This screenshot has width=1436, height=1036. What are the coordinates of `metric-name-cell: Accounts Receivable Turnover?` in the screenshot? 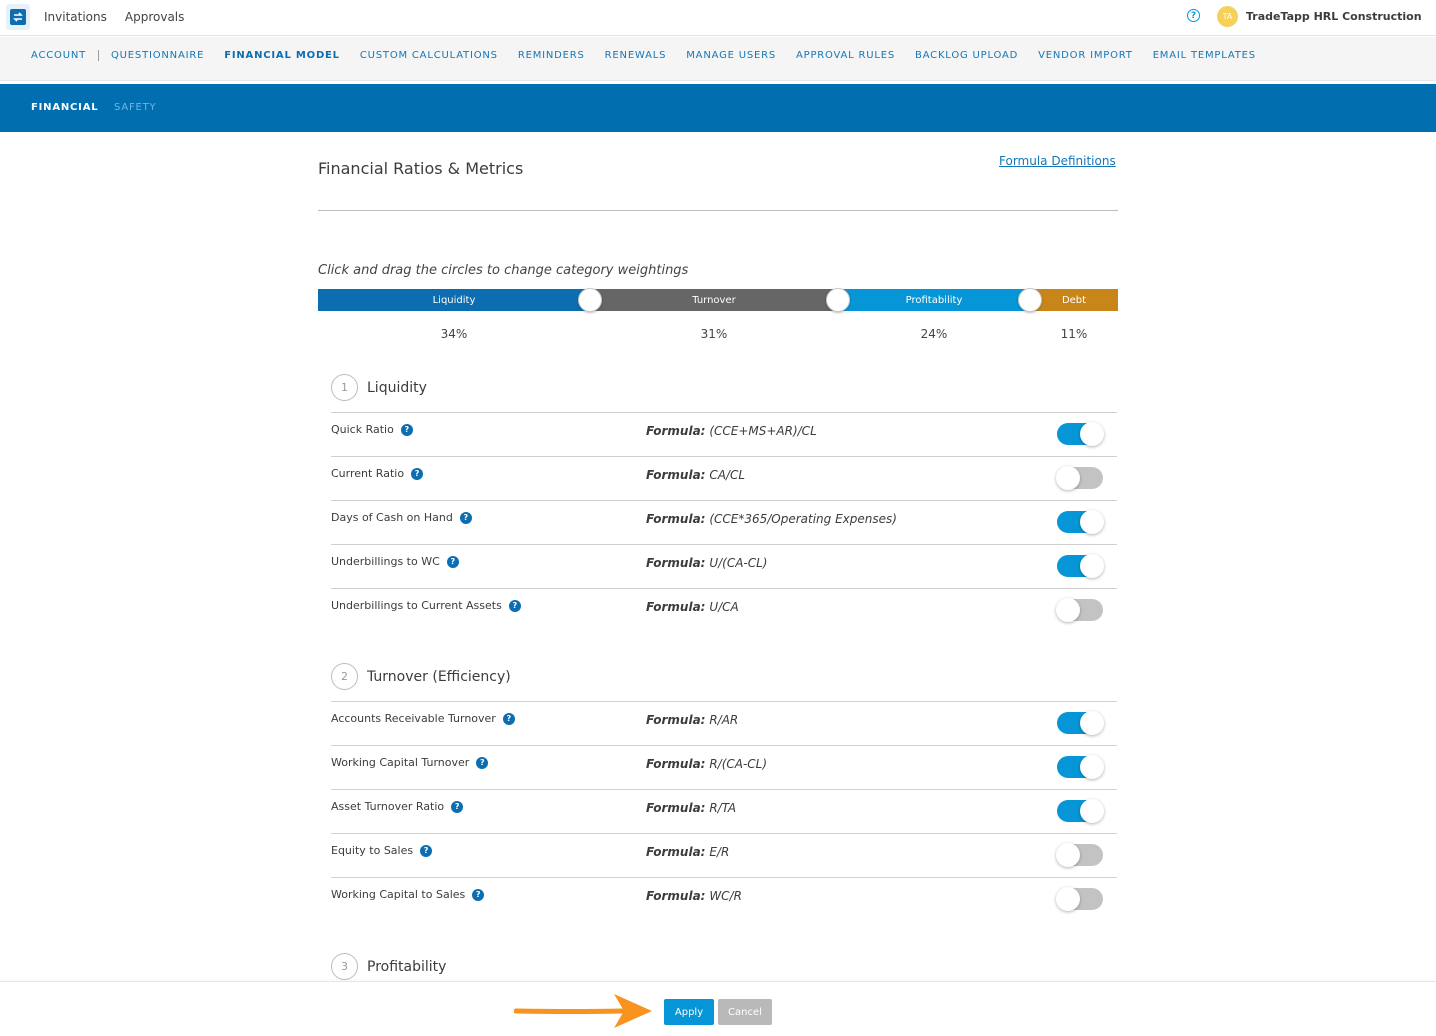 It's located at (423, 718).